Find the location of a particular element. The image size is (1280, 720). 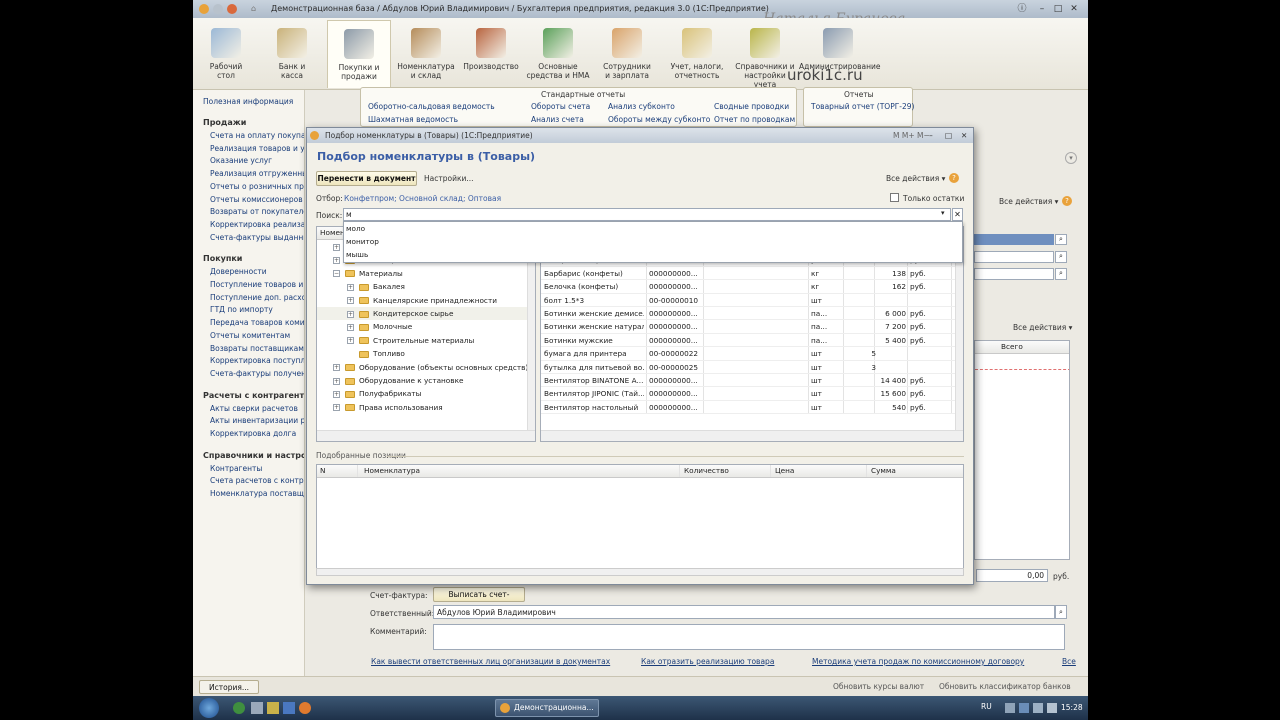

report-link: Шахматная ведомость is located at coordinates (413, 119).